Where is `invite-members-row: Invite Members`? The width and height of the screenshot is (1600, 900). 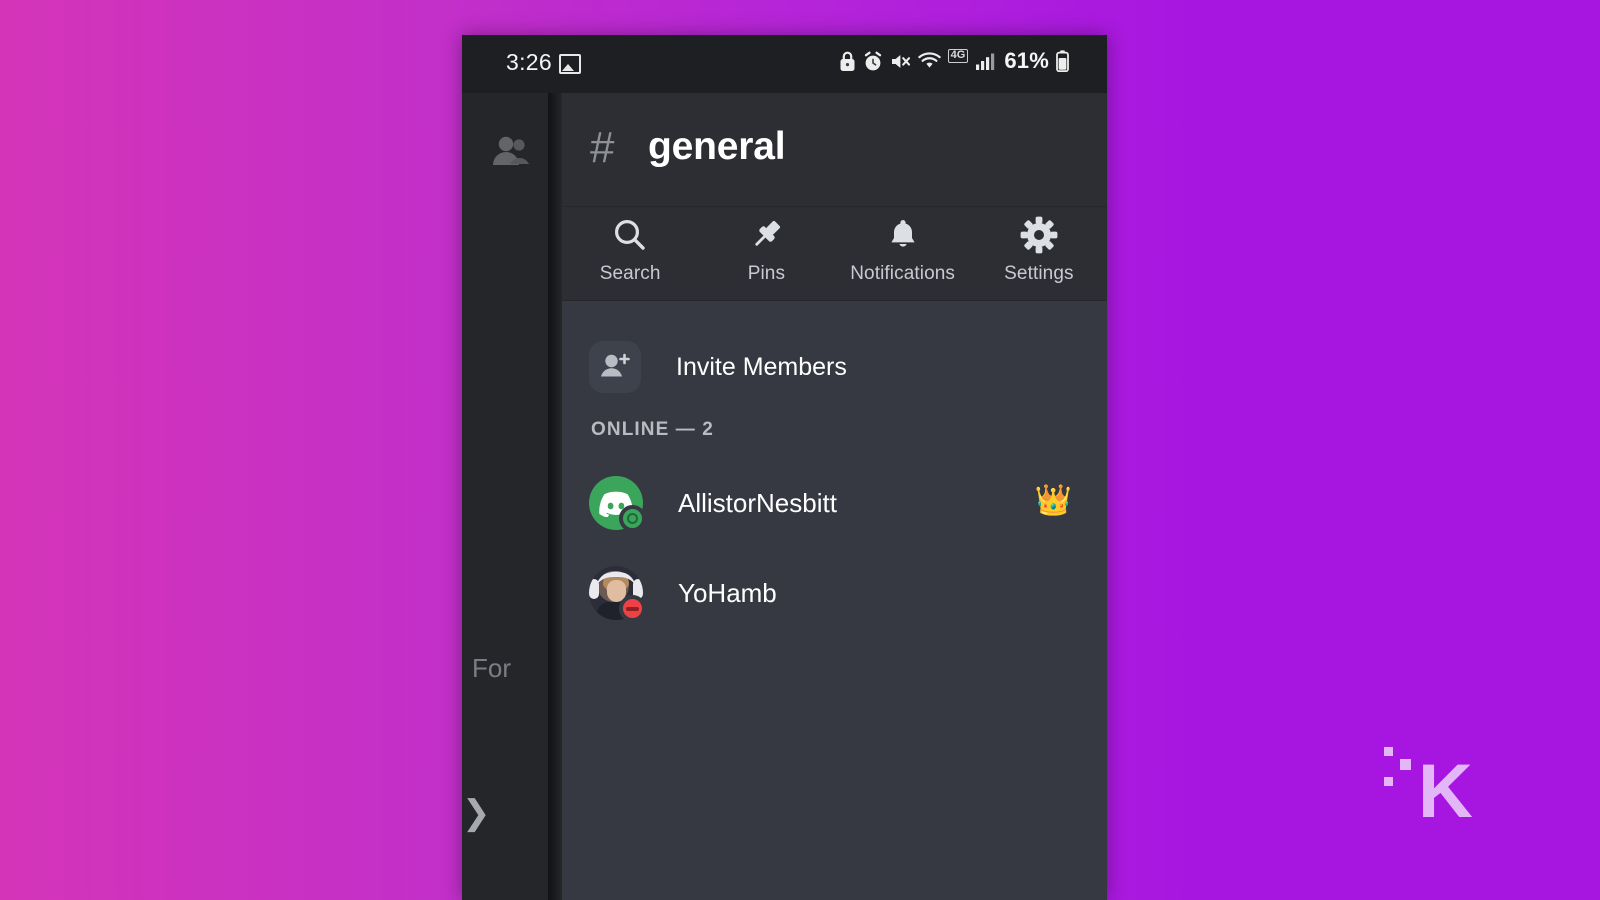 invite-members-row: Invite Members is located at coordinates (834, 367).